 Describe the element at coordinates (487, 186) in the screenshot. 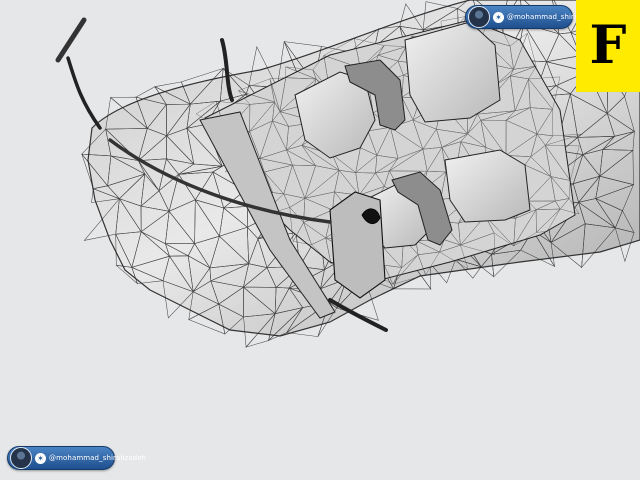

I see `rear-seat-right` at that location.